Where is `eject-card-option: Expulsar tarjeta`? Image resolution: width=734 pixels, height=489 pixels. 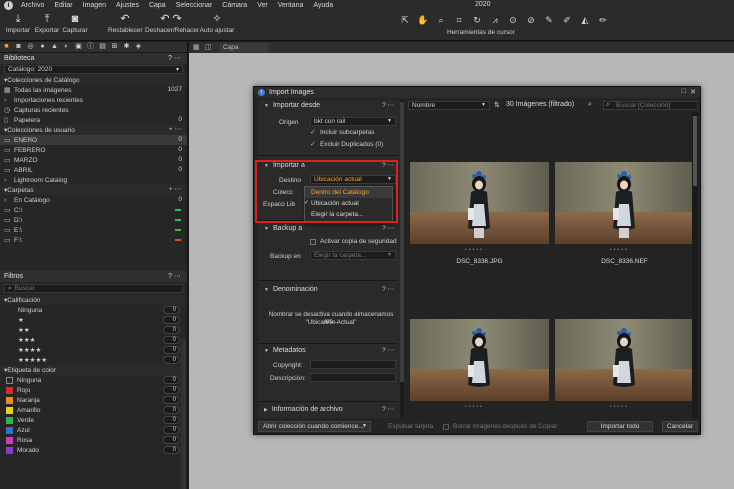
eject-card-option: Expulsar tarjeta is located at coordinates (410, 426).